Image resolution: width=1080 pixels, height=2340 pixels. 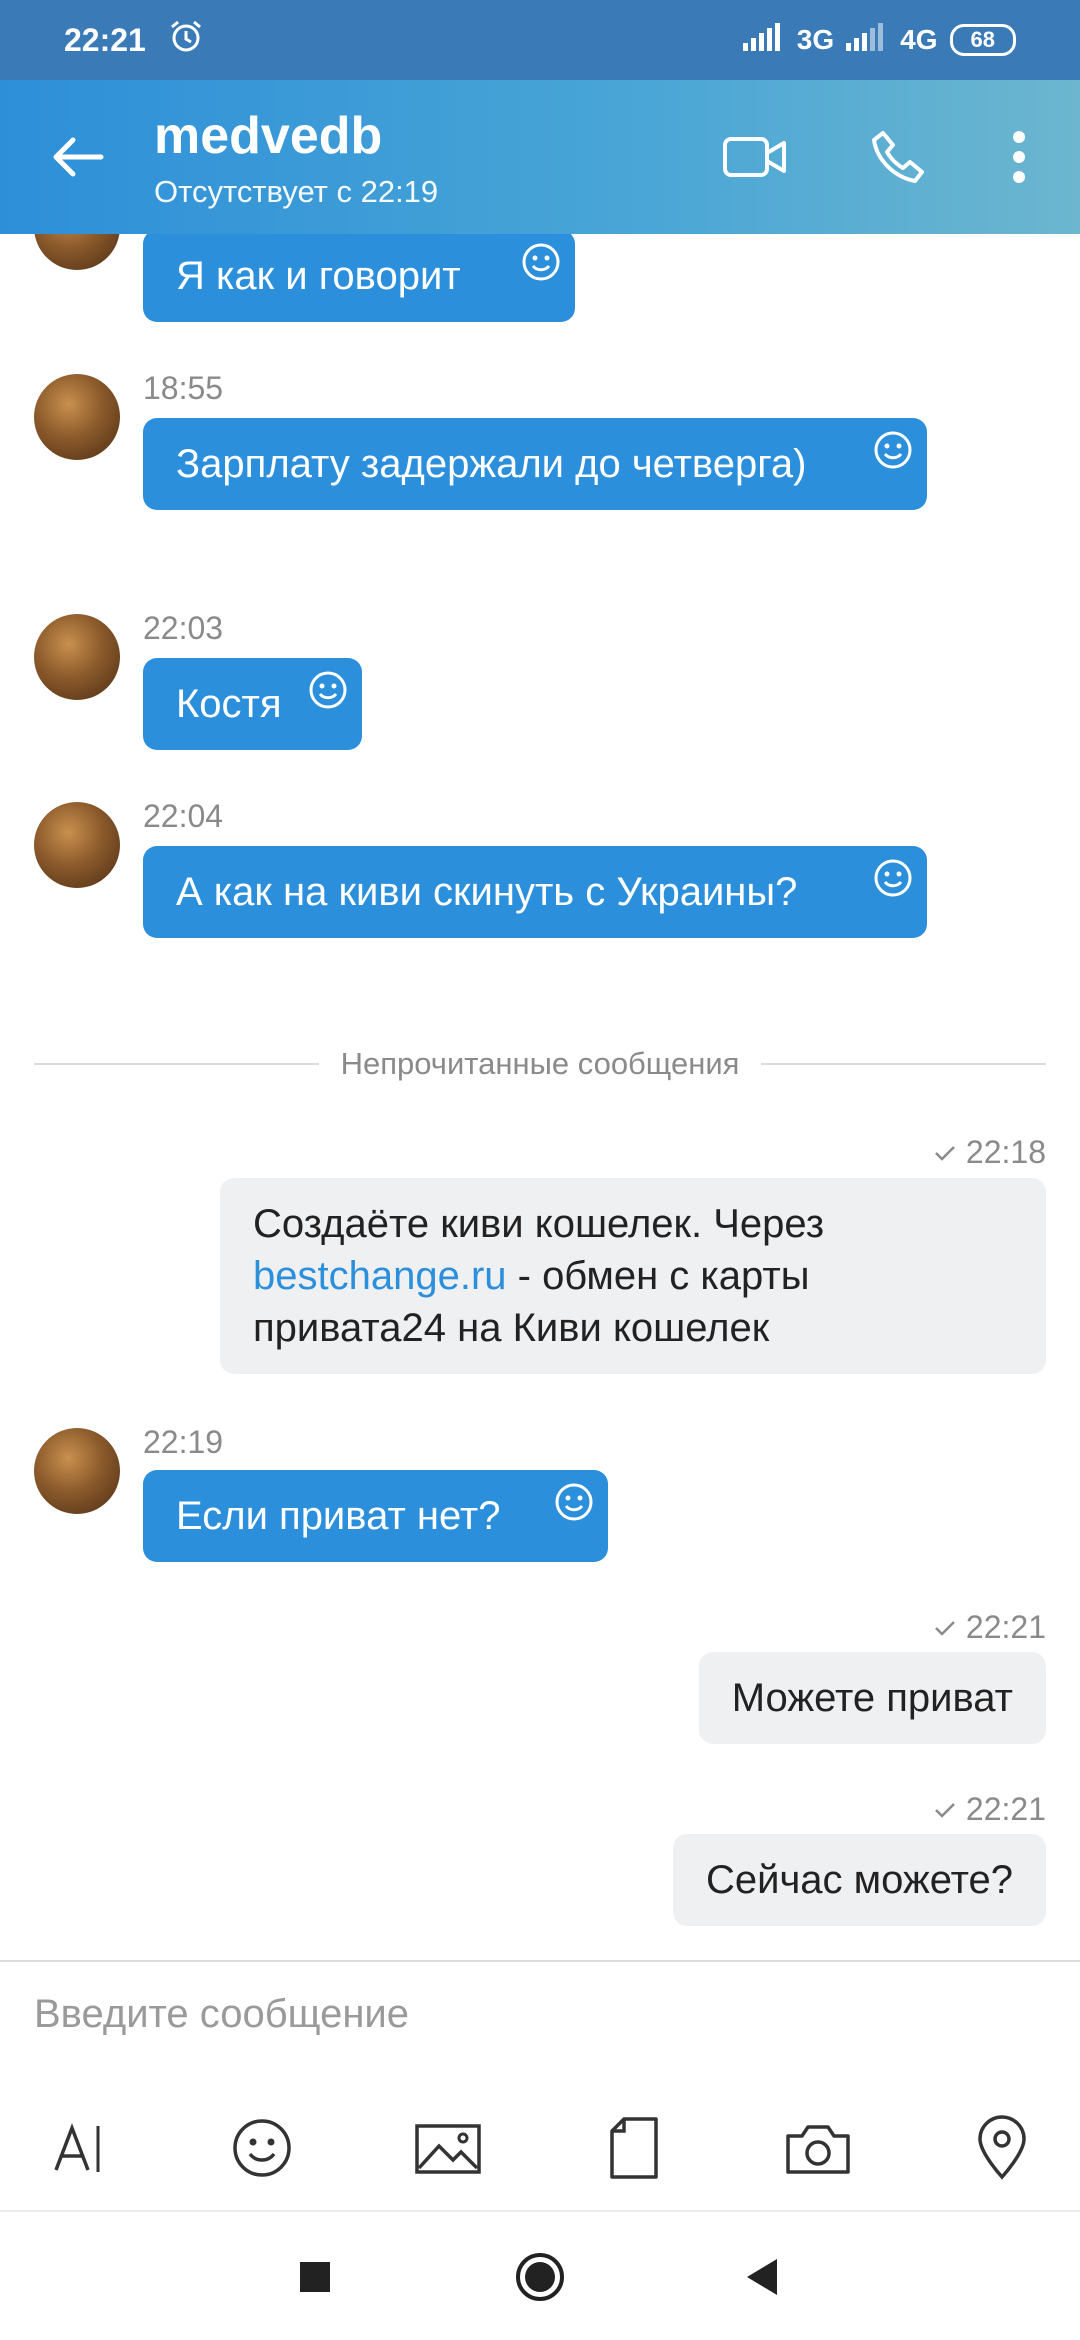 I want to click on file-icon, so click(x=634, y=2148).